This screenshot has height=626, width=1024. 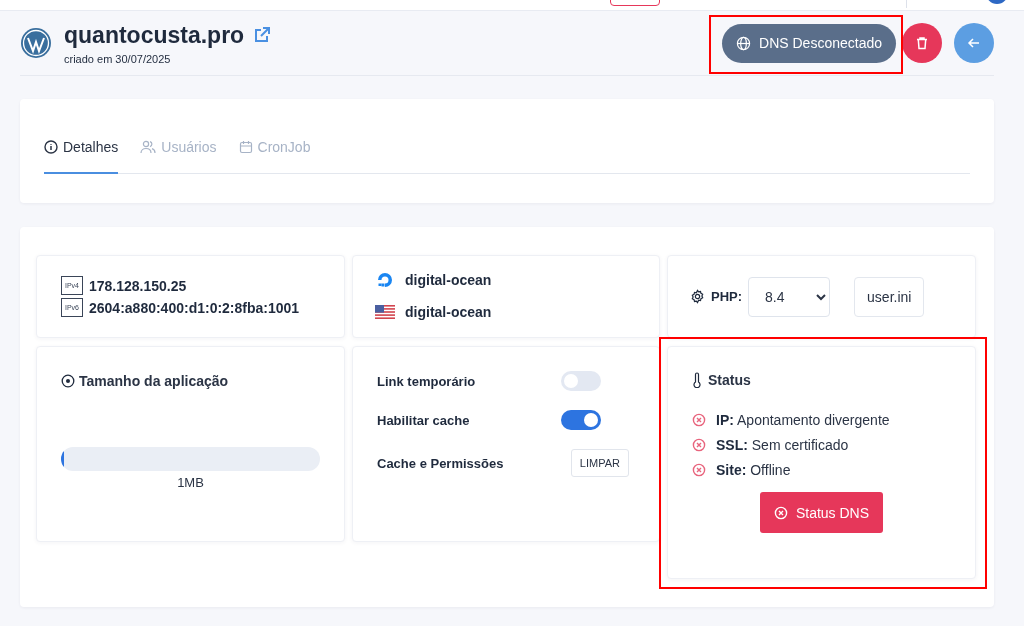 What do you see at coordinates (426, 381) in the screenshot?
I see `setting-label: Link temporário` at bounding box center [426, 381].